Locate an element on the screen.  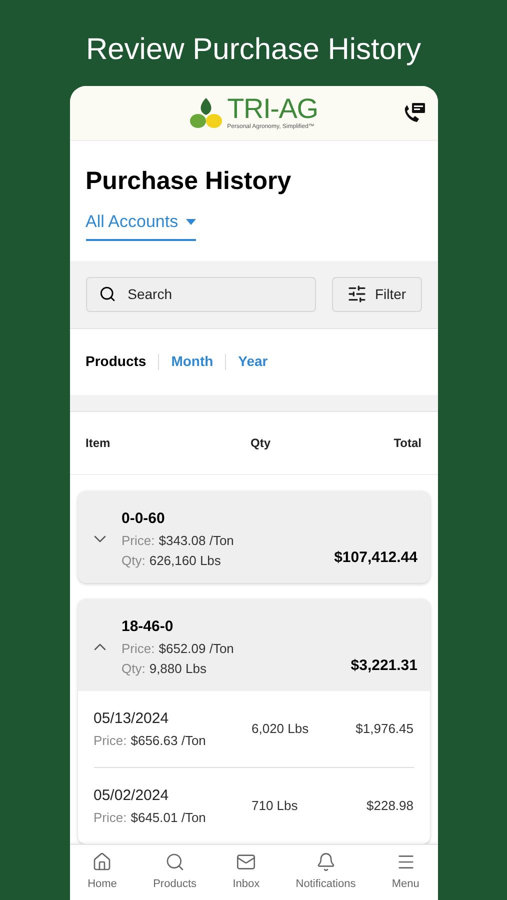
purchase-total: $1,976.45 is located at coordinates (385, 729).